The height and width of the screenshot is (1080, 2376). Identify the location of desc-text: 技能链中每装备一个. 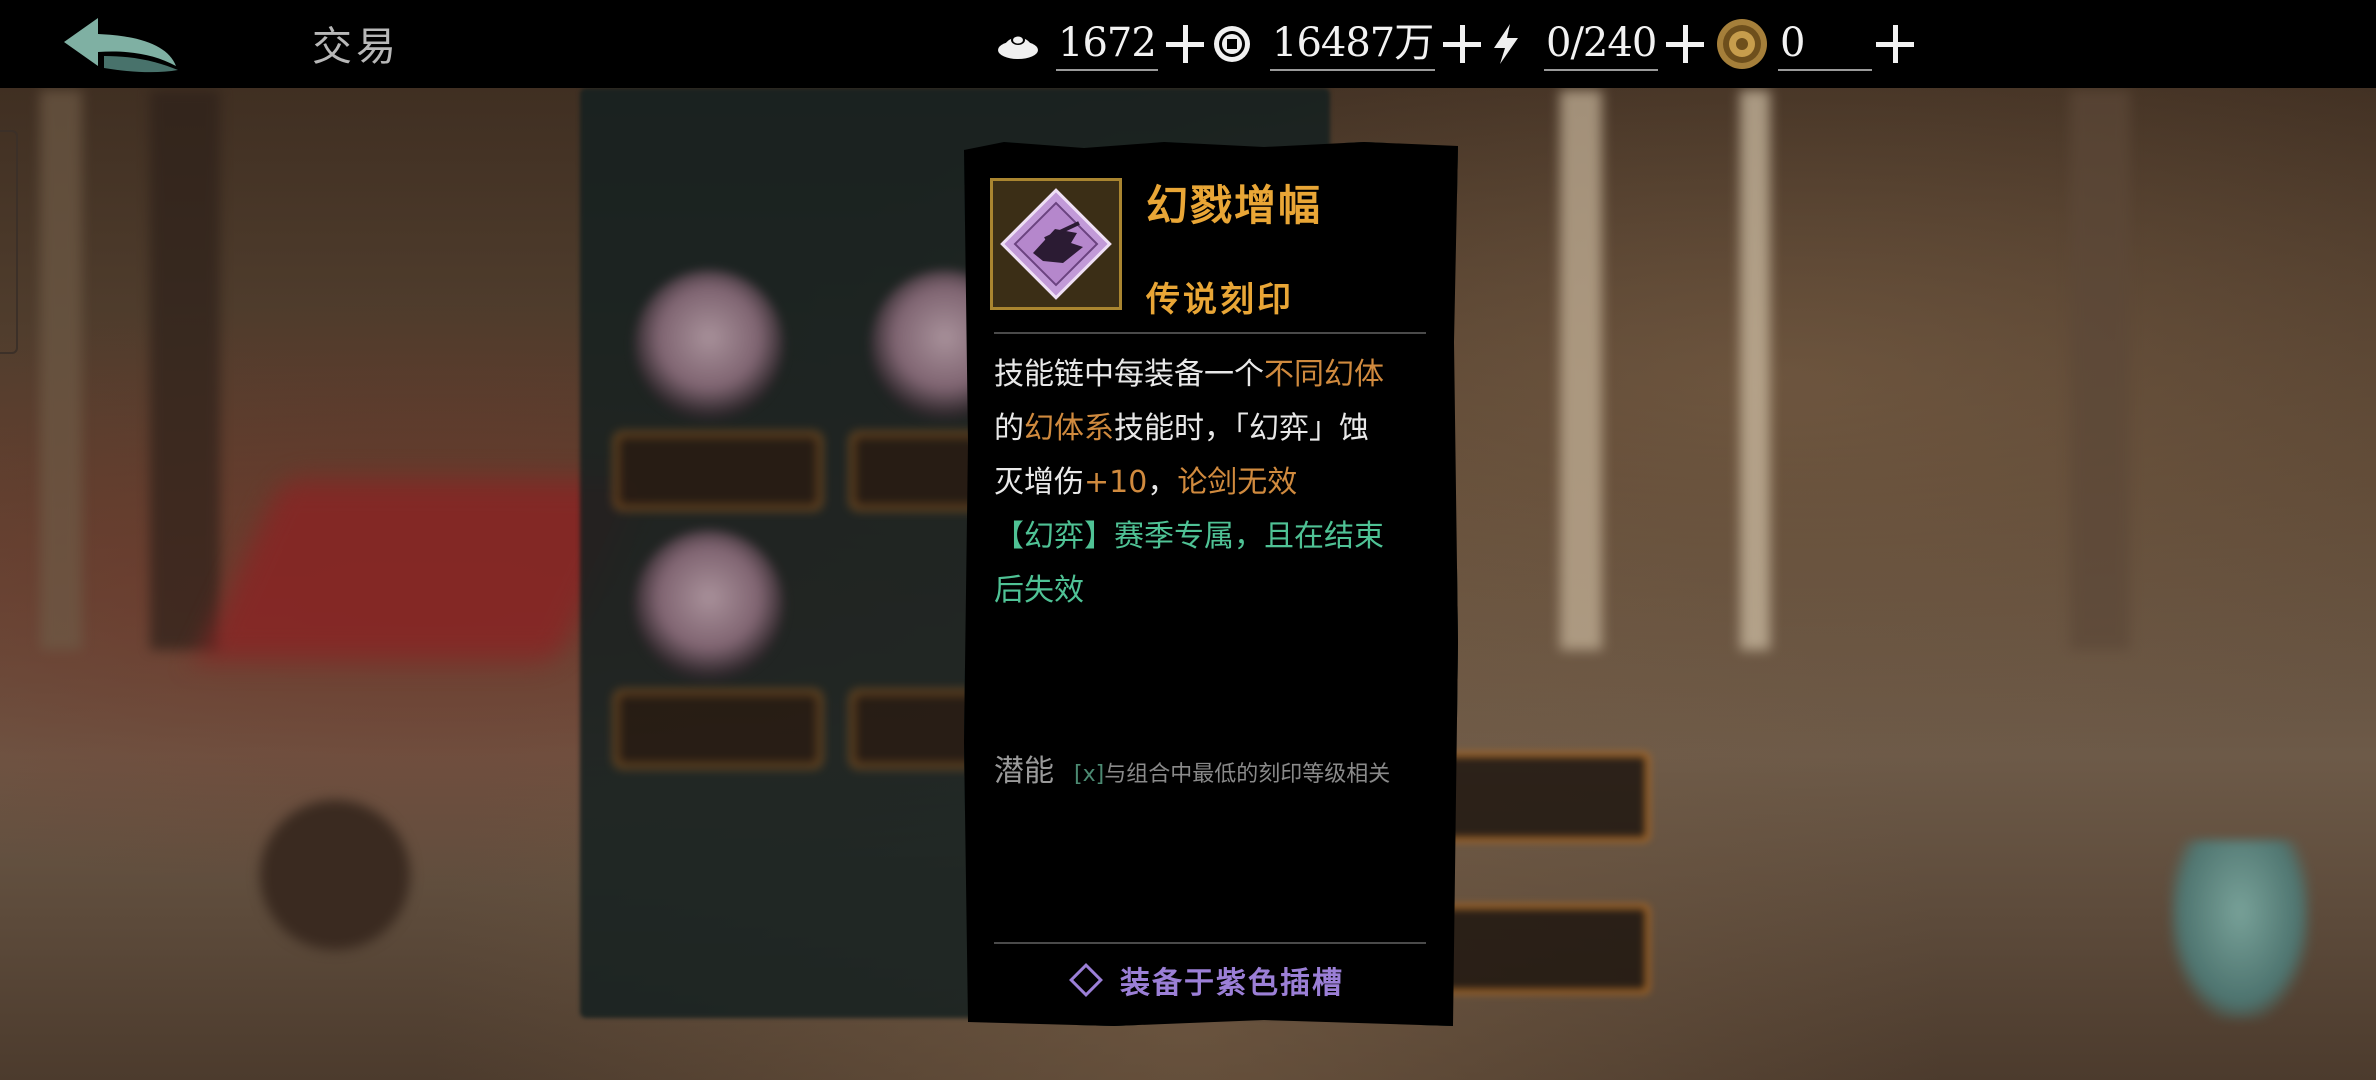
(1129, 374).